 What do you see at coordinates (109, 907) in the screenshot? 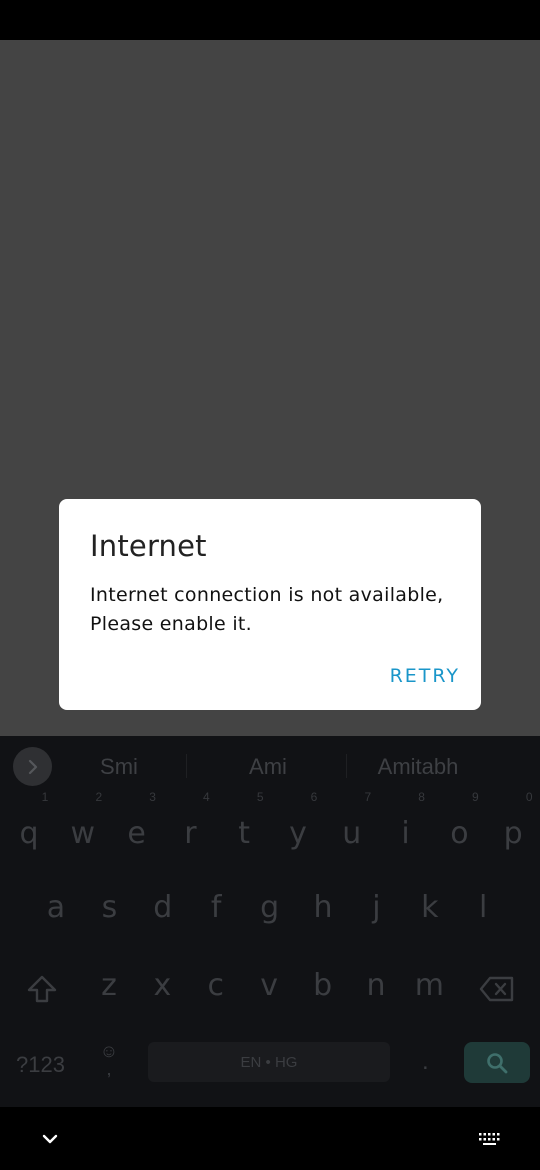
I see `key-s: s` at bounding box center [109, 907].